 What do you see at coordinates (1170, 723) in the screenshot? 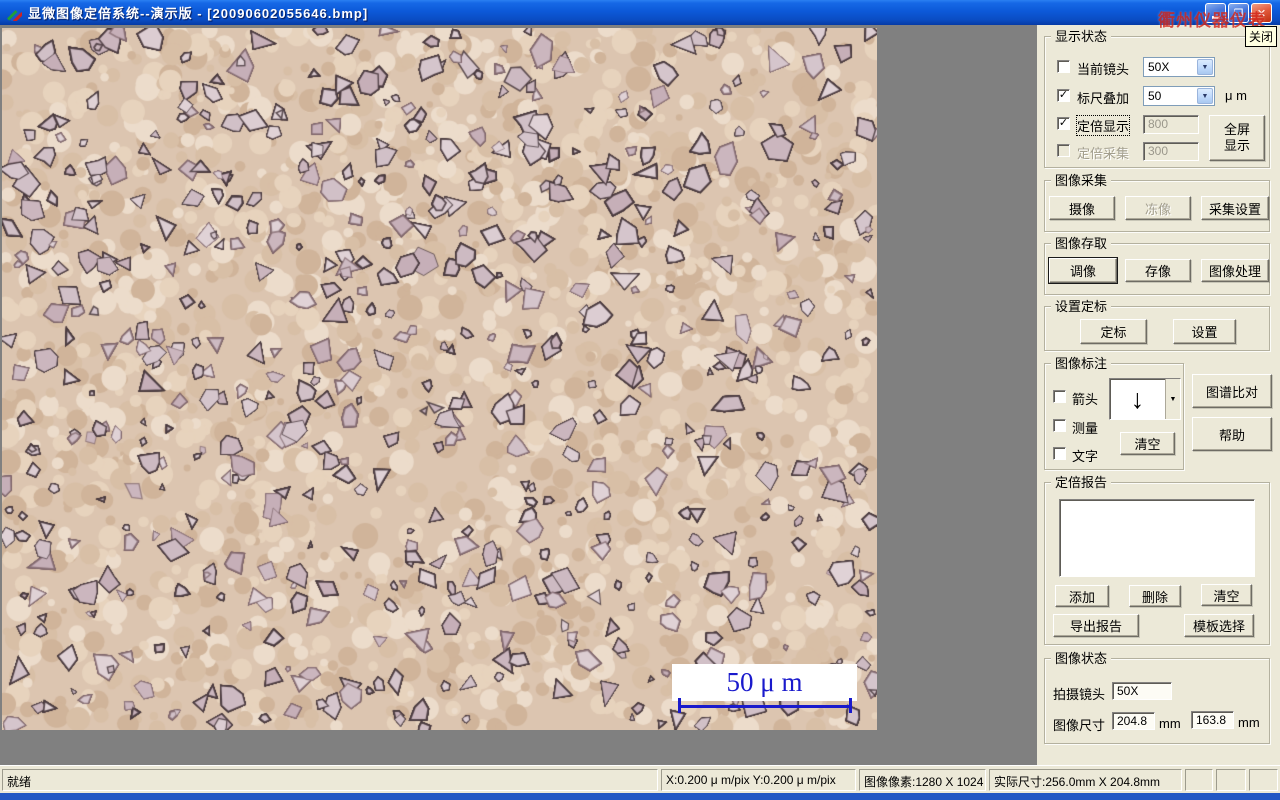
I see `width-unit-label: mm` at bounding box center [1170, 723].